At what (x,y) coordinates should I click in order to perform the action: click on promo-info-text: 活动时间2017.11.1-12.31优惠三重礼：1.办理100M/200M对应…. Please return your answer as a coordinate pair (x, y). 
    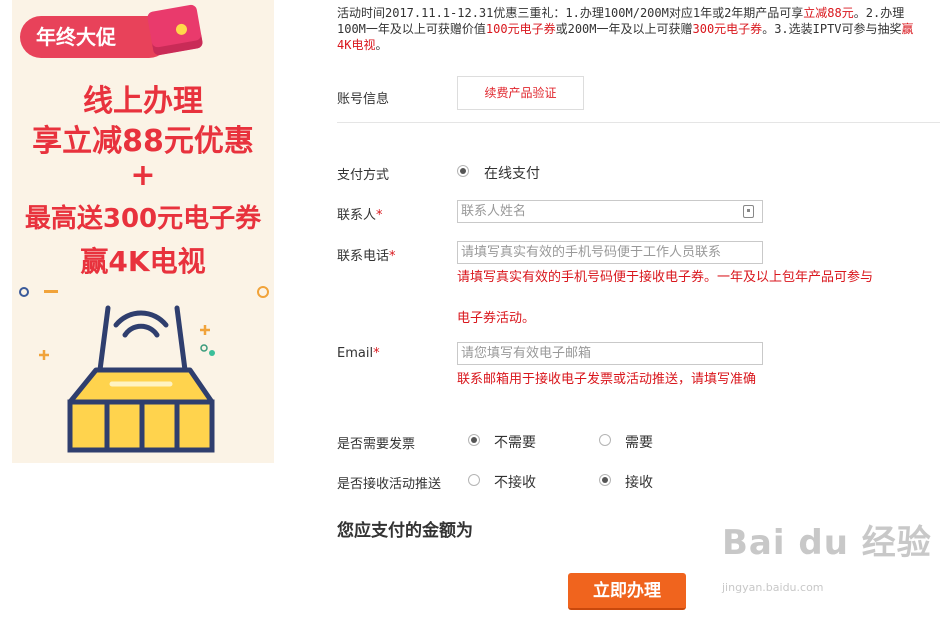
    Looking at the image, I should click on (625, 29).